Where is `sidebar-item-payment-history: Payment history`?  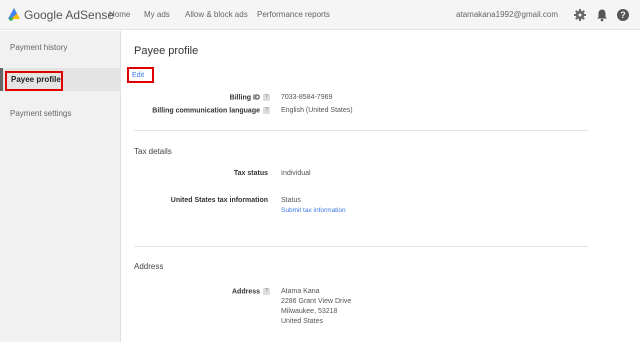 sidebar-item-payment-history: Payment history is located at coordinates (60, 47).